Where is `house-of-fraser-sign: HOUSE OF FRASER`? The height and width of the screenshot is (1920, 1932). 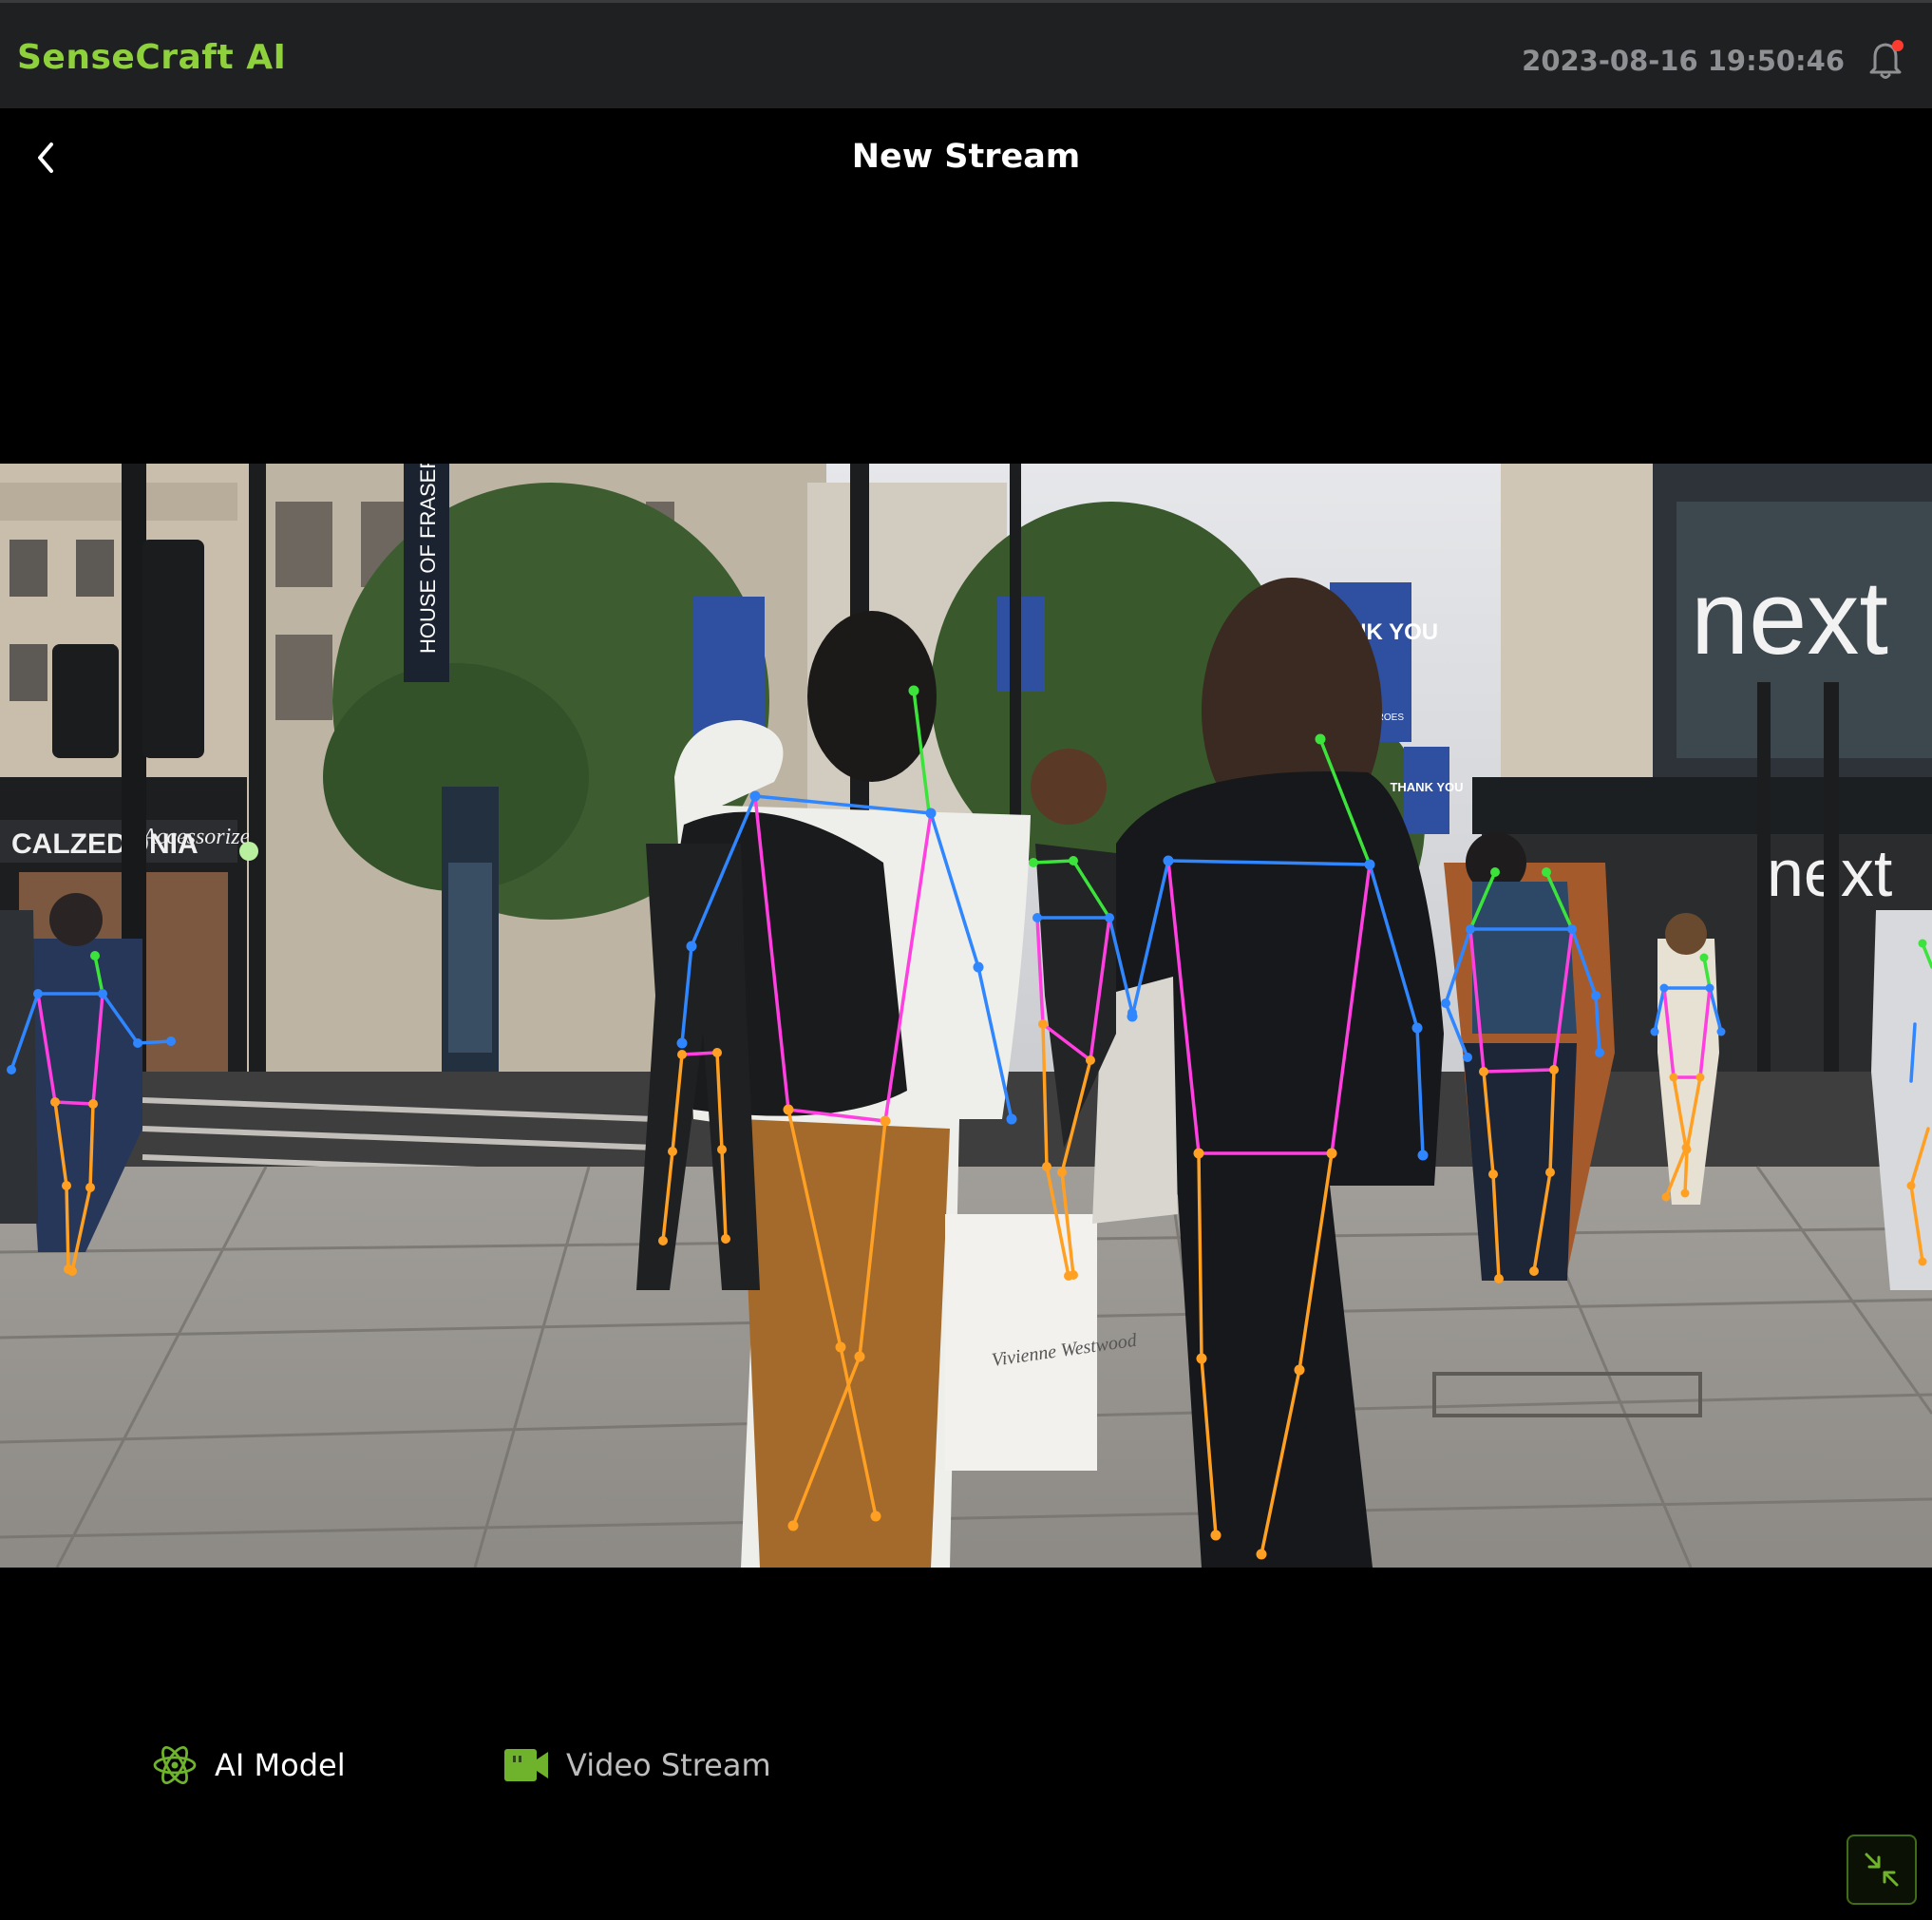
house-of-fraser-sign: HOUSE OF FRASER is located at coordinates (428, 559).